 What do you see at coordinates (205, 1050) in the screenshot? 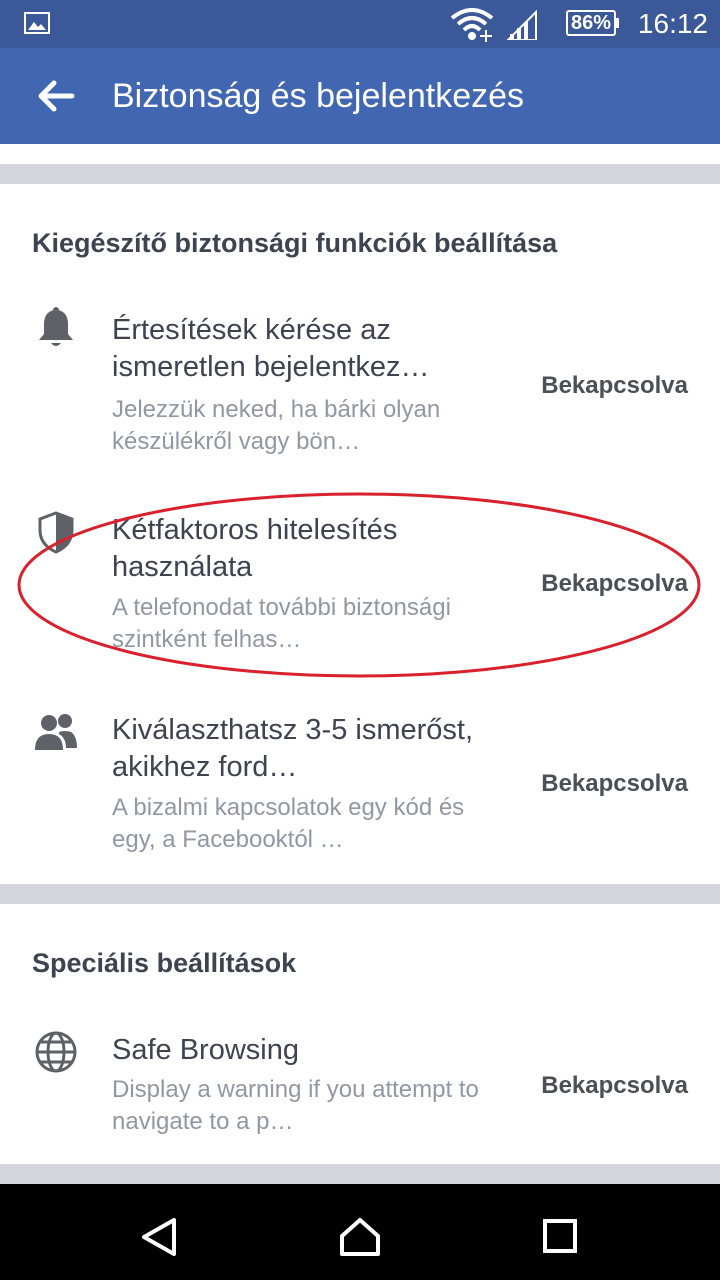
I see `list-item-title: Safe Browsing` at bounding box center [205, 1050].